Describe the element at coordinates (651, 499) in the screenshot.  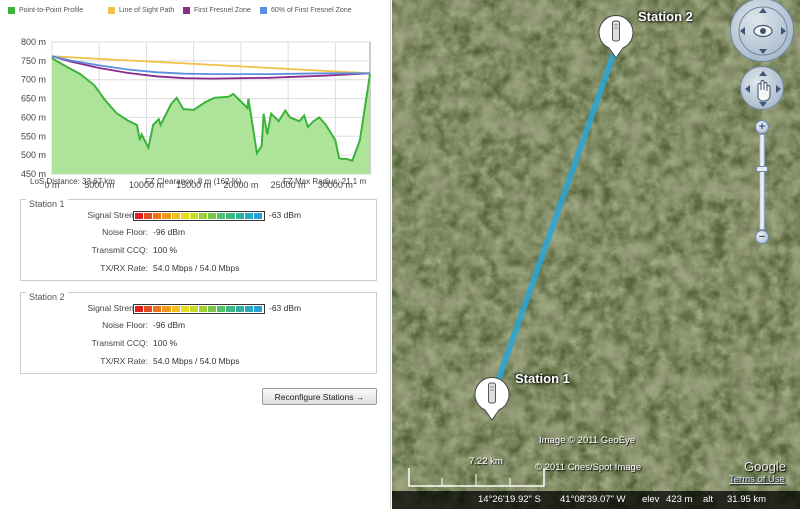
I see `elevation-label: elev` at that location.